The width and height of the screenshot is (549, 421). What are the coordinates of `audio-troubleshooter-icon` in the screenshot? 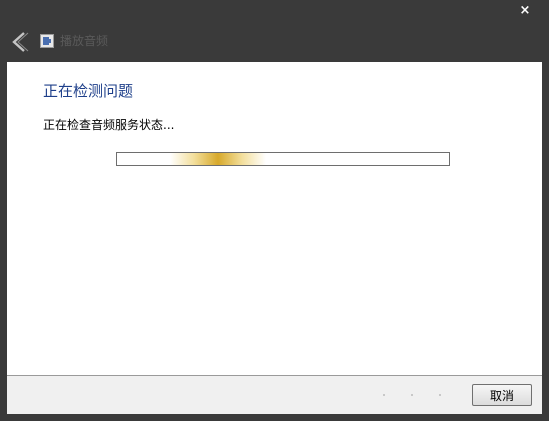 It's located at (47, 41).